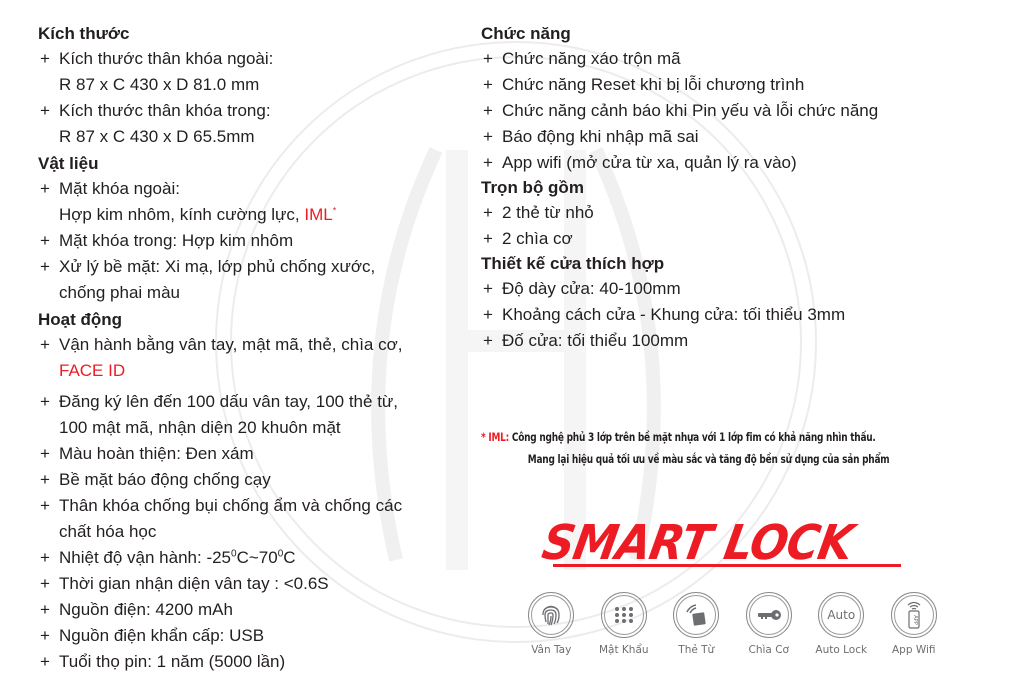 The width and height of the screenshot is (1032, 684). Describe the element at coordinates (258, 636) in the screenshot. I see `list-item: + Nguồn điện khẩn cấp: USB` at that location.